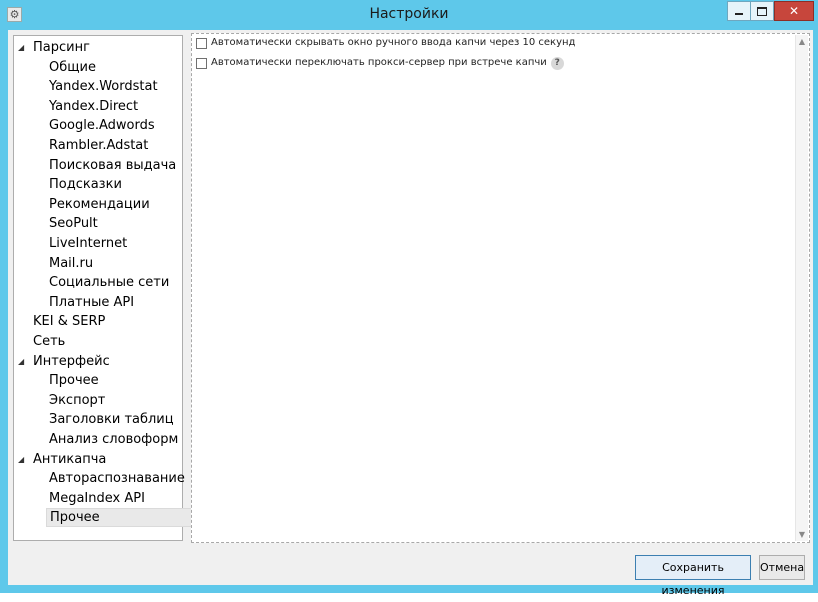 The width and height of the screenshot is (818, 602). I want to click on close-button: ✕, so click(794, 11).